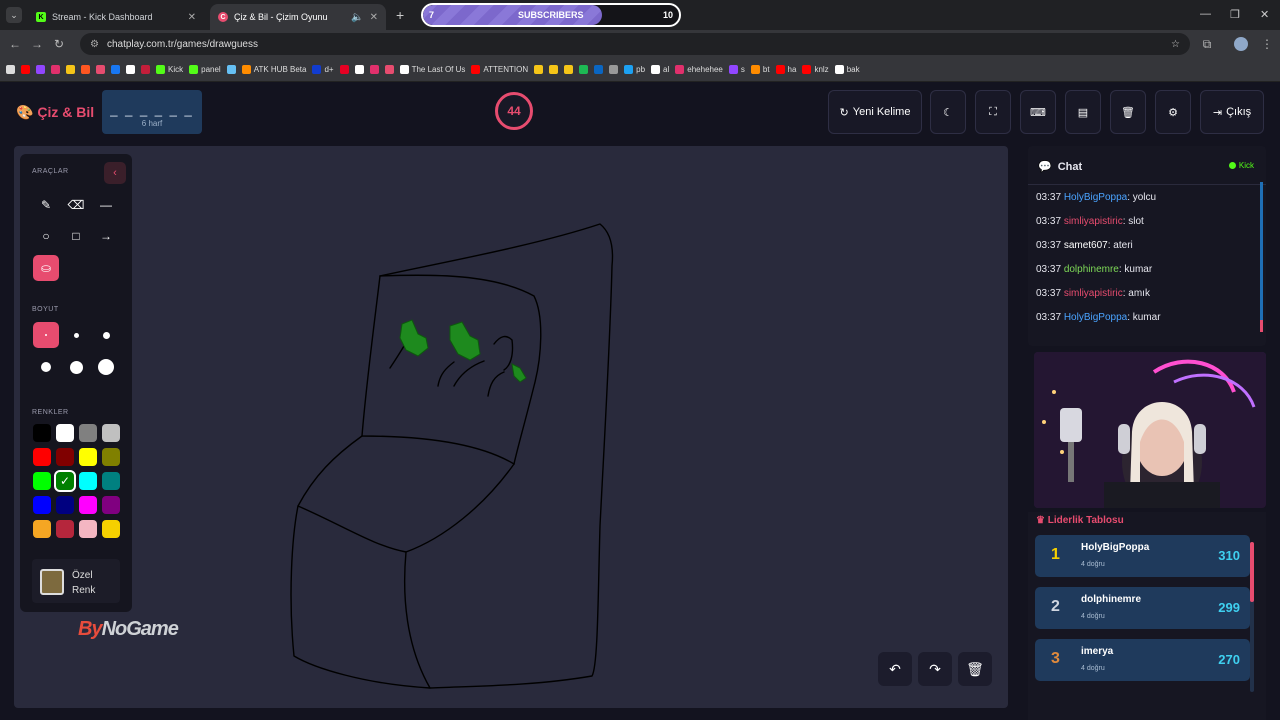  What do you see at coordinates (785, 69) in the screenshot?
I see `bookmark-item: ha` at bounding box center [785, 69].